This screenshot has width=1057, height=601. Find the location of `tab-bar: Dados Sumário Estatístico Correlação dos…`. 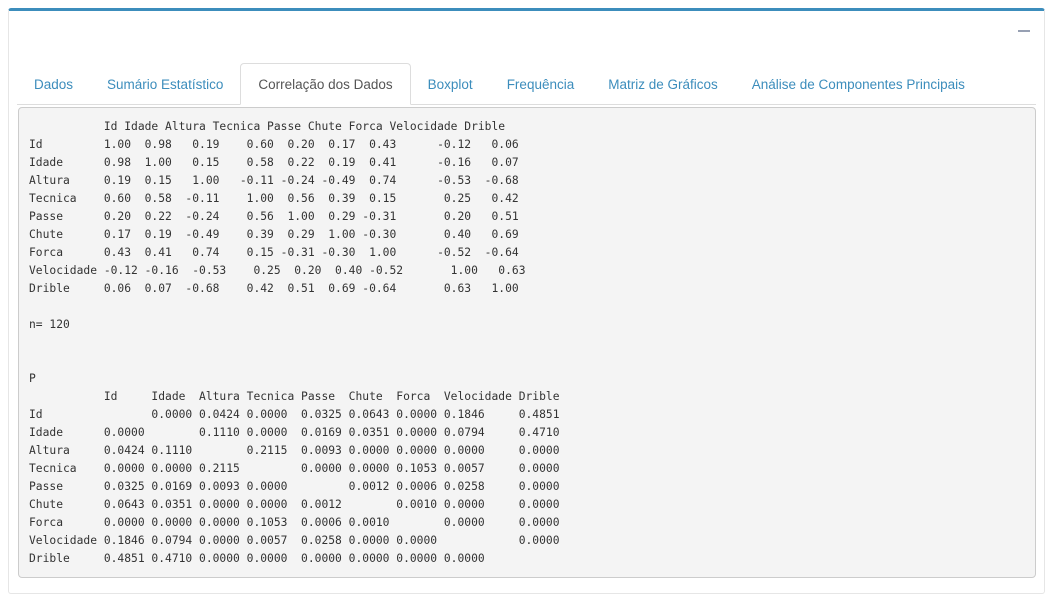

tab-bar: Dados Sumário Estatístico Correlação dos… is located at coordinates (499, 84).